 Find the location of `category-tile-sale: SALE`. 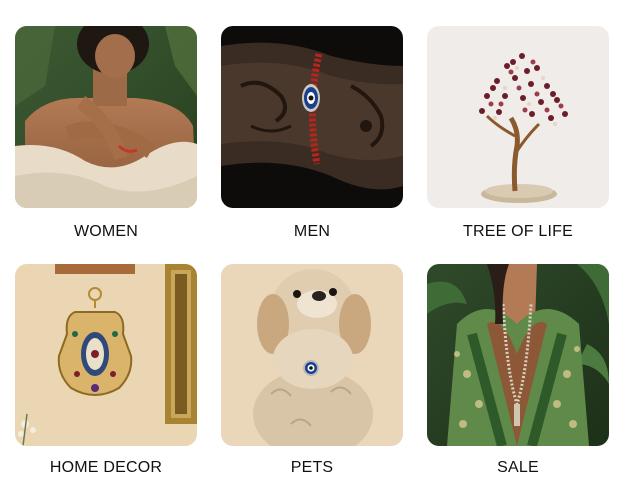

category-tile-sale: SALE is located at coordinates (518, 371).